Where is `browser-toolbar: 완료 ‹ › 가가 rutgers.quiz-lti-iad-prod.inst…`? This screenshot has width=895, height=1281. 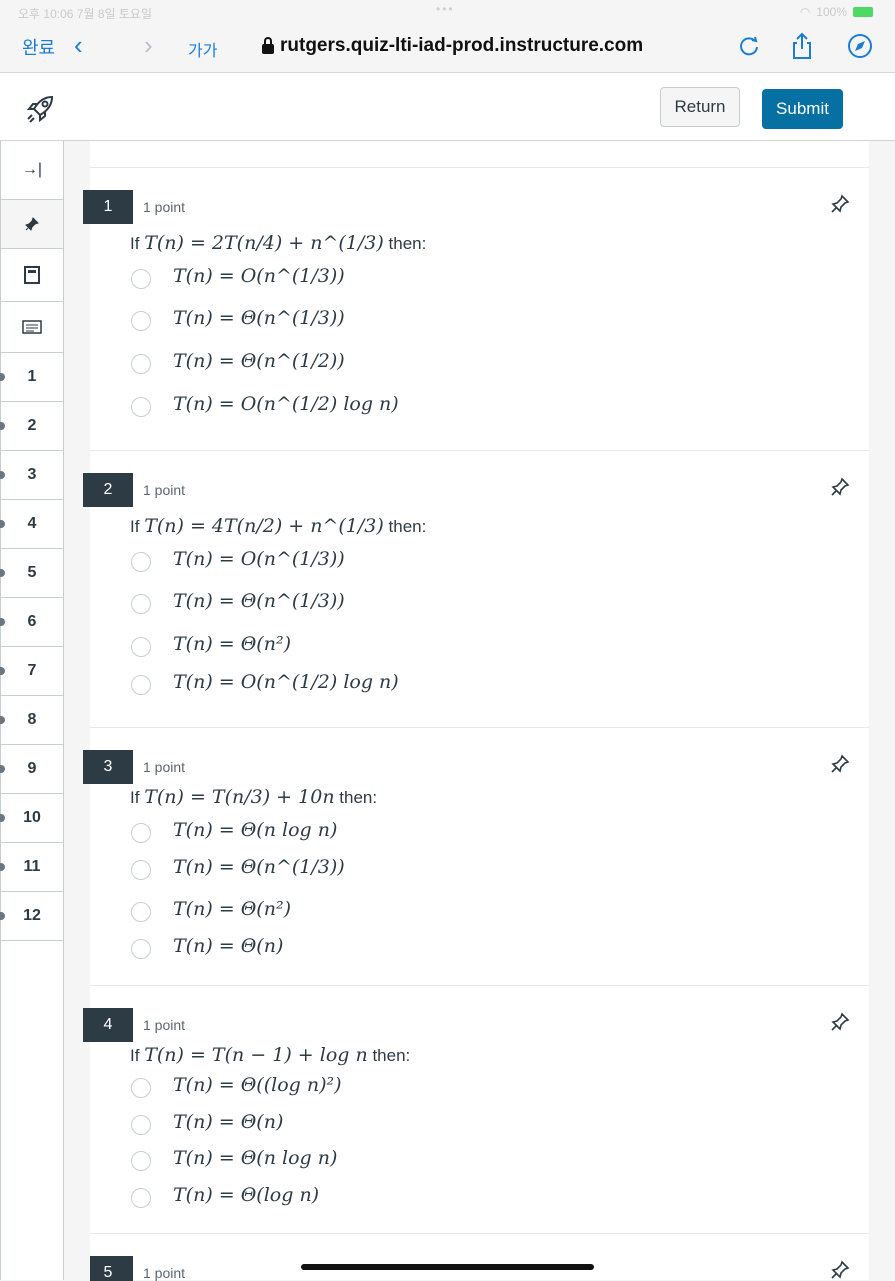
browser-toolbar: 완료 ‹ › 가가 rutgers.quiz-lti-iad-prod.inst… is located at coordinates (447, 48).